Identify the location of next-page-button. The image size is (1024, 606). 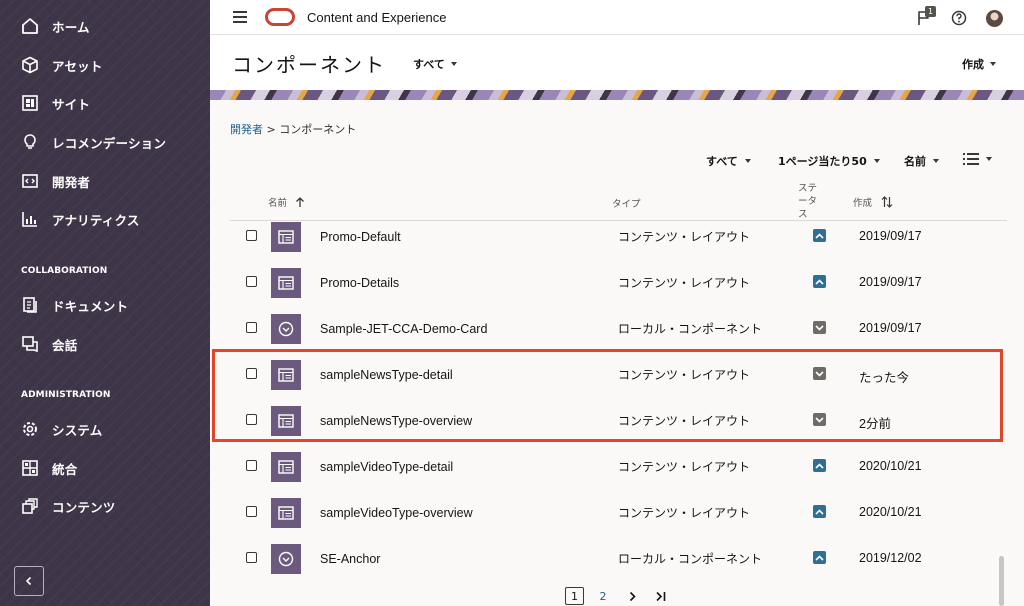
(632, 596).